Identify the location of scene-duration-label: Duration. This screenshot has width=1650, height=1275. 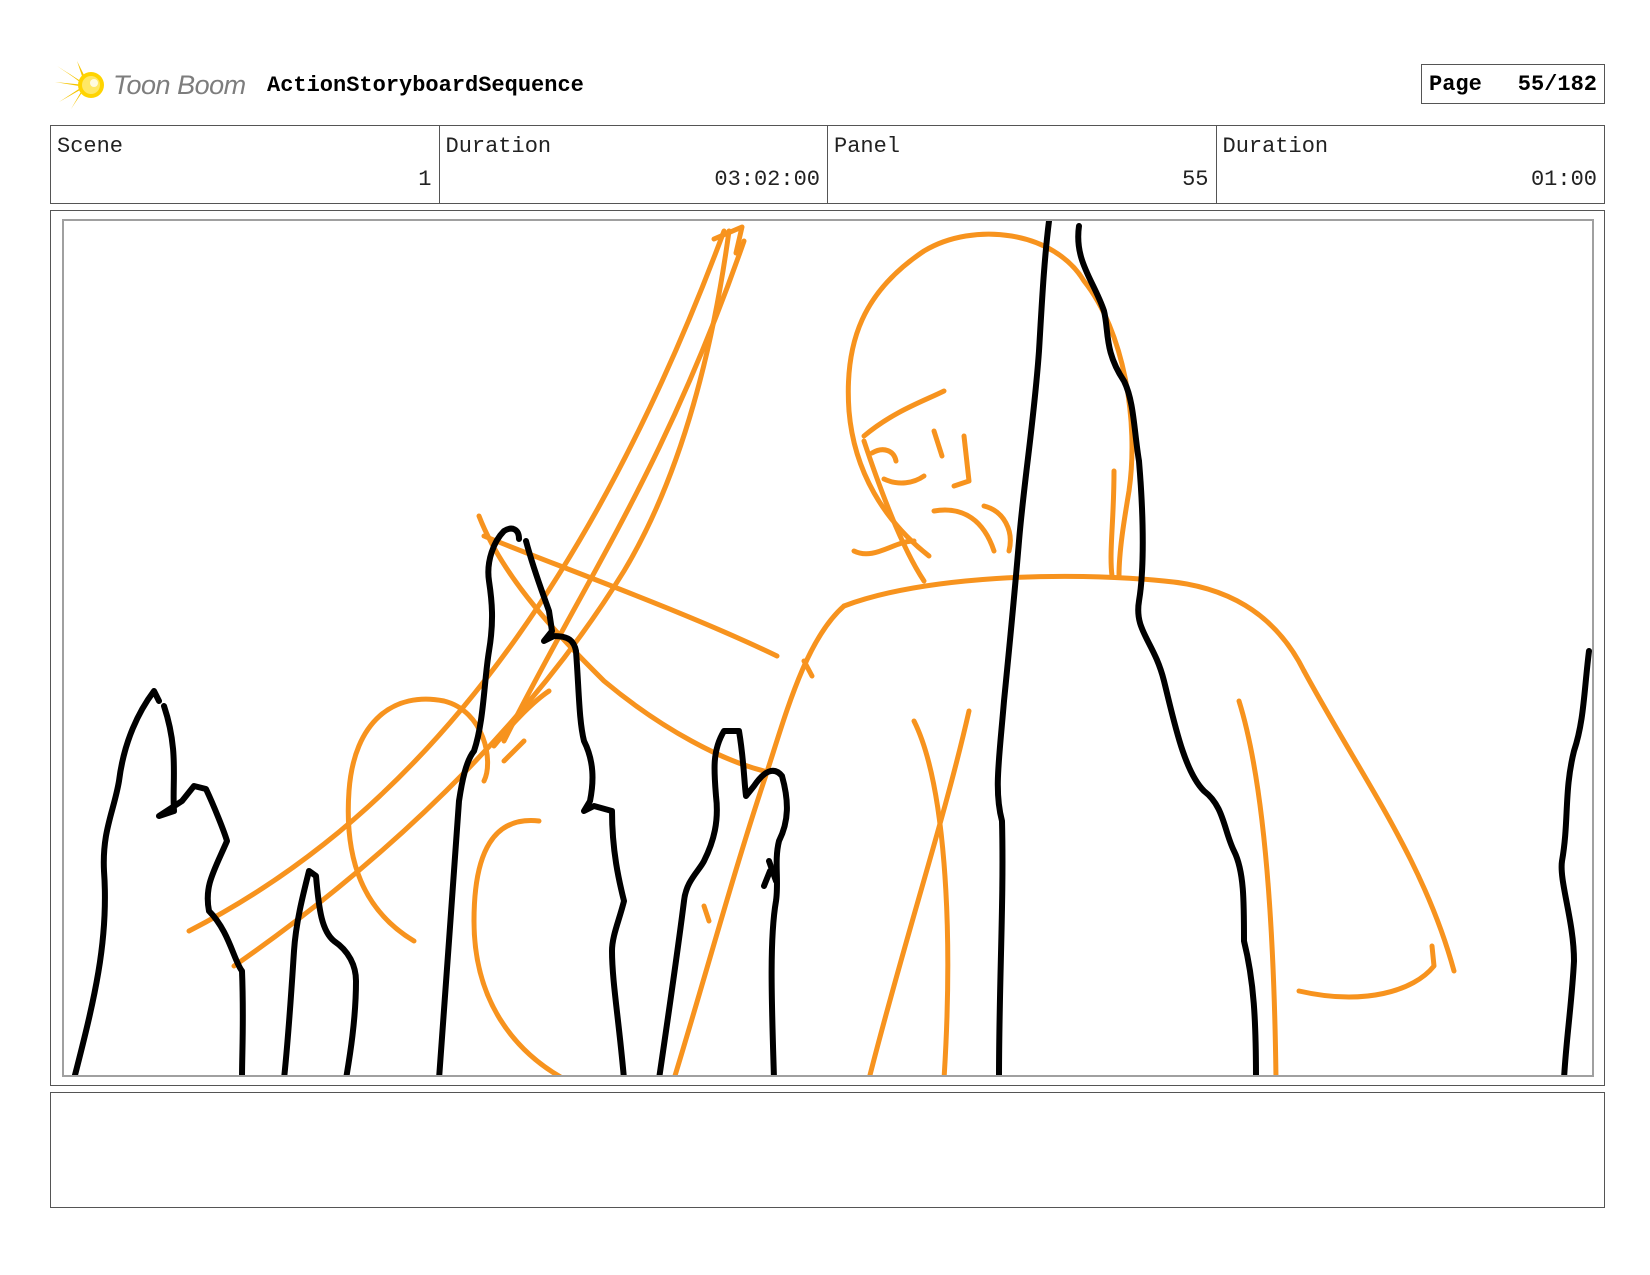
(498, 146).